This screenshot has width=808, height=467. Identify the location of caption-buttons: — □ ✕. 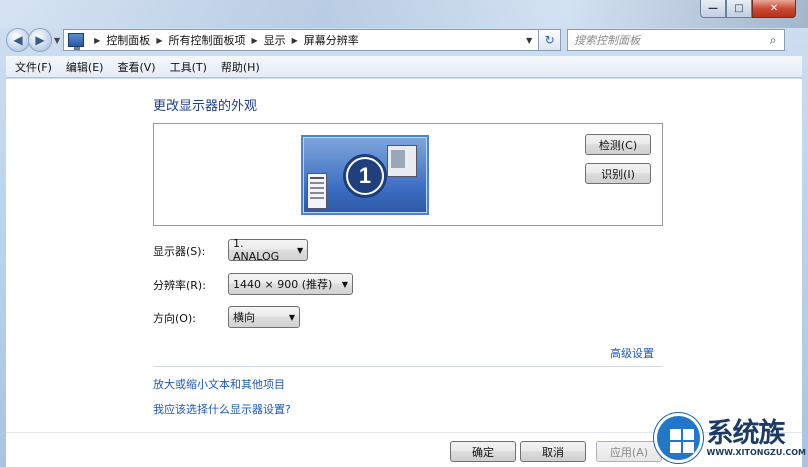
(748, 9).